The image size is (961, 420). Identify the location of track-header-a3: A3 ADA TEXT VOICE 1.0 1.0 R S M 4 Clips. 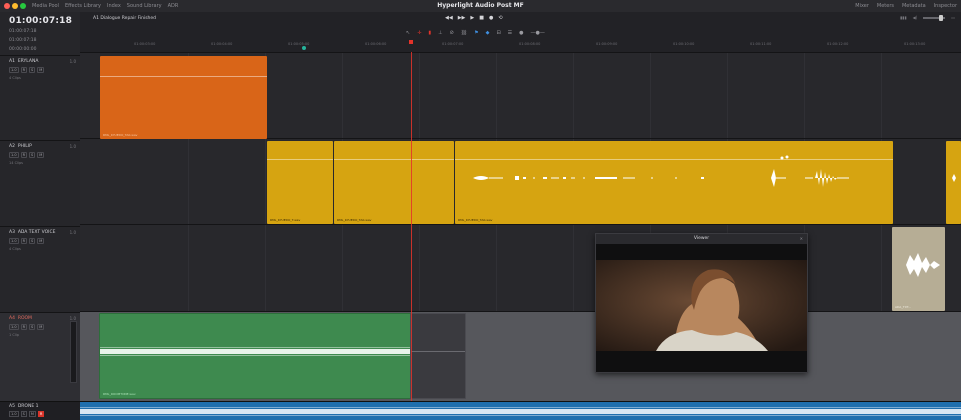
(40, 269).